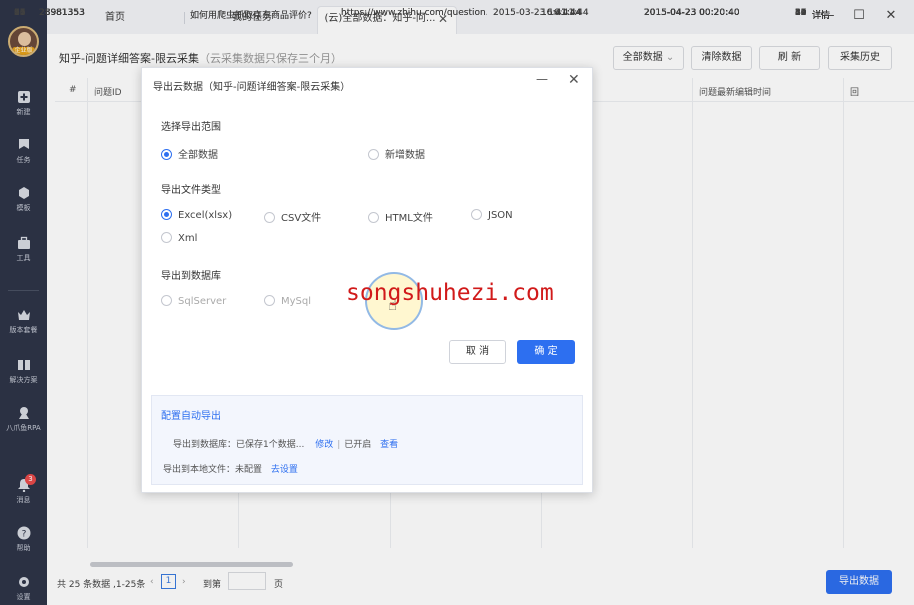  Describe the element at coordinates (191, 276) in the screenshot. I see `database-section-title: 导出到数据库` at that location.